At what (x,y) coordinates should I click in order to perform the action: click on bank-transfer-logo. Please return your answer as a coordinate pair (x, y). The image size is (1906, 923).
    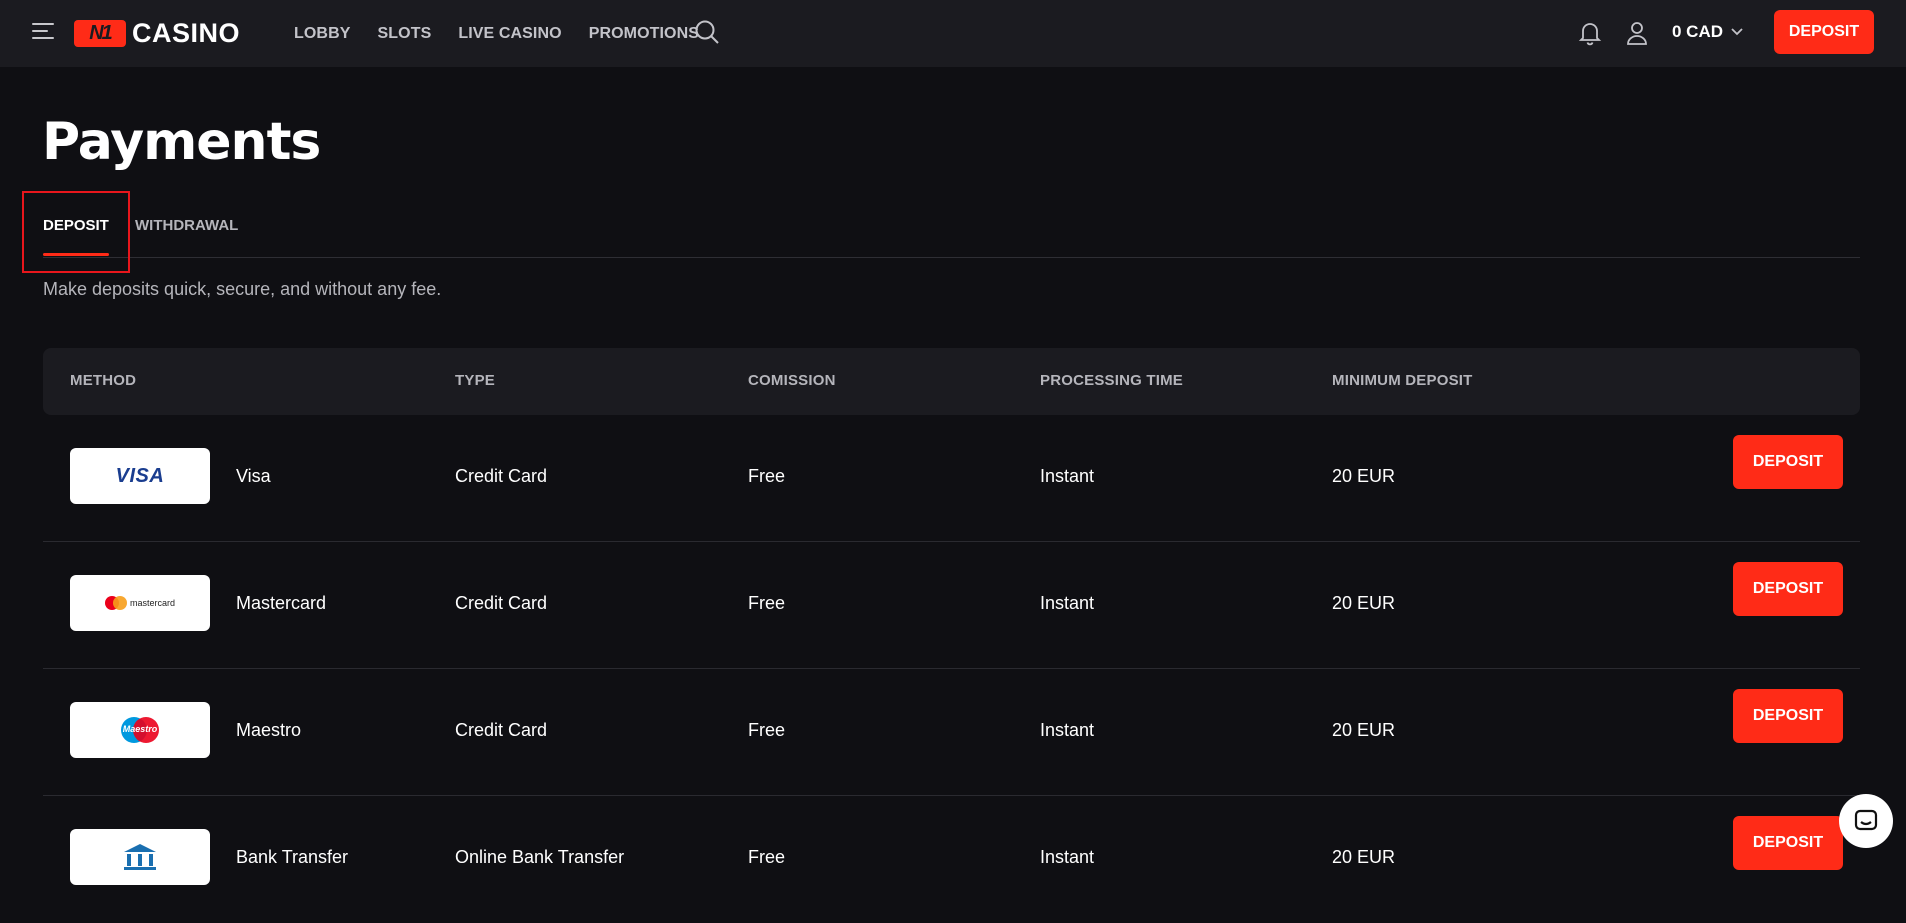
    Looking at the image, I should click on (140, 857).